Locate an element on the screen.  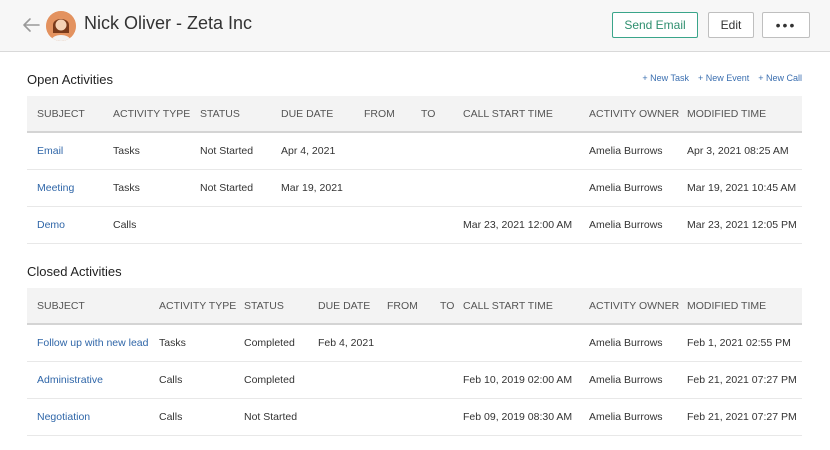
new-event-link: + New Event is located at coordinates (723, 78).